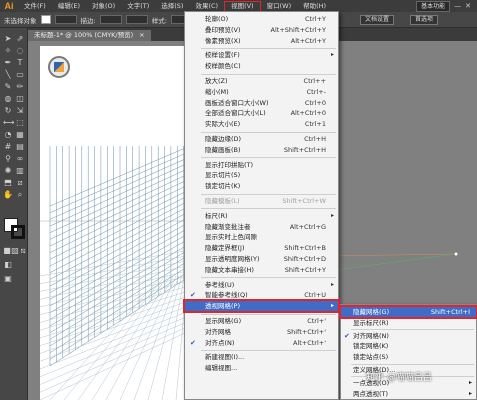 This screenshot has height=400, width=477. I want to click on view-menu-item: 叠印预览(V) Alt+Shift+Ctrl+Y, so click(261, 30).